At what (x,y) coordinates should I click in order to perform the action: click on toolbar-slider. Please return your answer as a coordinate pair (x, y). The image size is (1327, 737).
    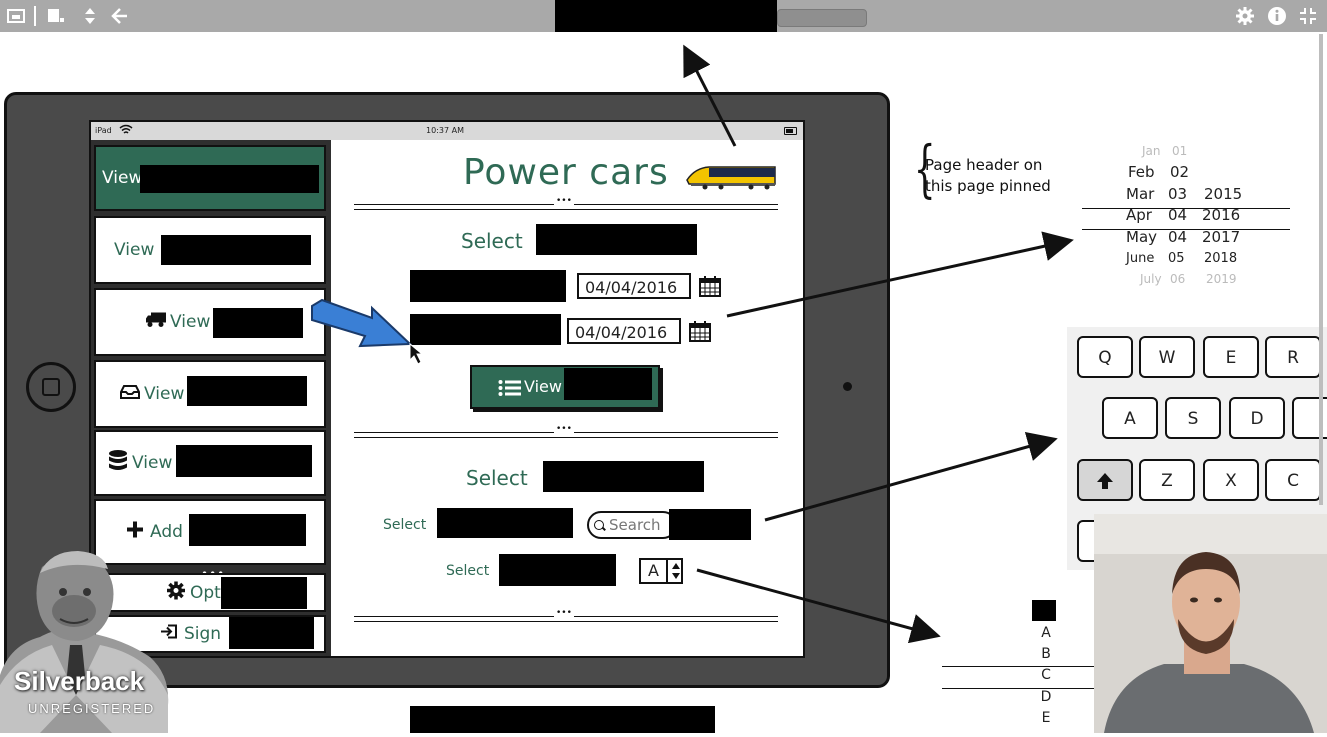
    Looking at the image, I should click on (822, 18).